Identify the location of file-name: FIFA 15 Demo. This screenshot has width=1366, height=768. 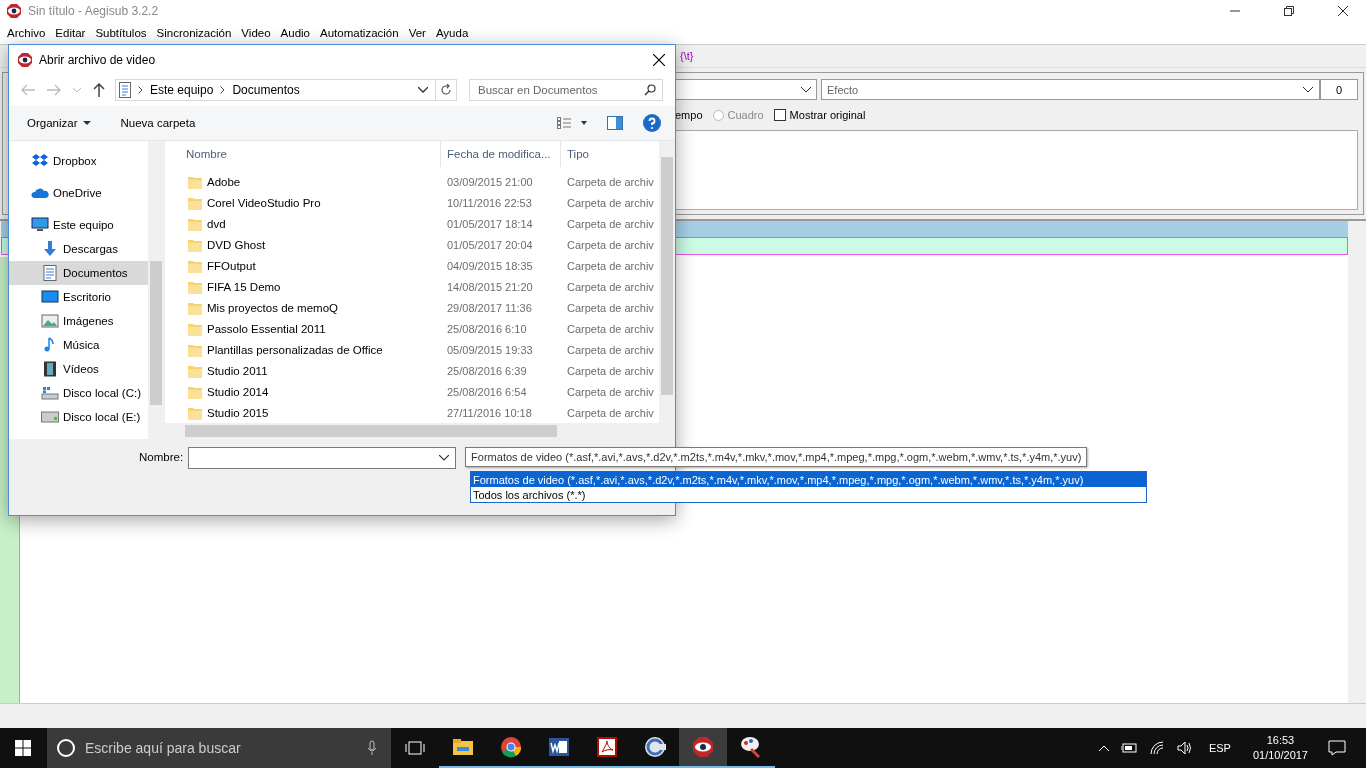
(303, 286).